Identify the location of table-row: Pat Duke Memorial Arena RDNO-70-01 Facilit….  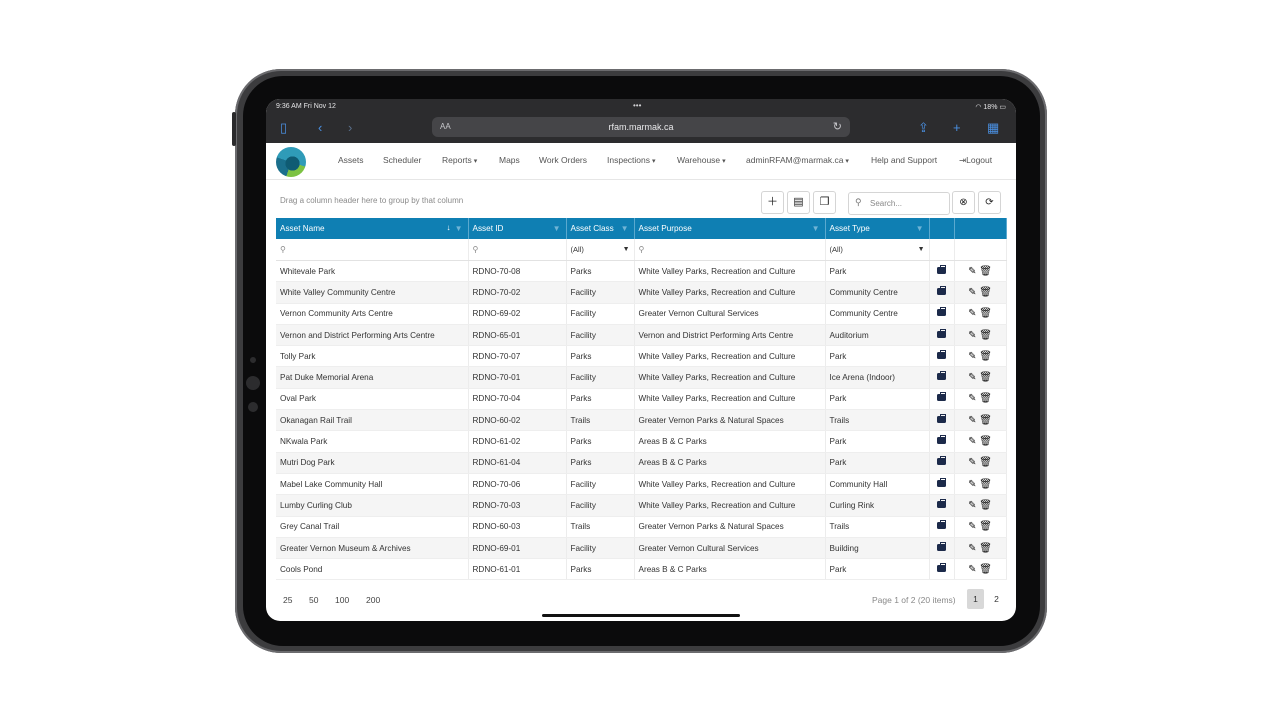
(641, 377).